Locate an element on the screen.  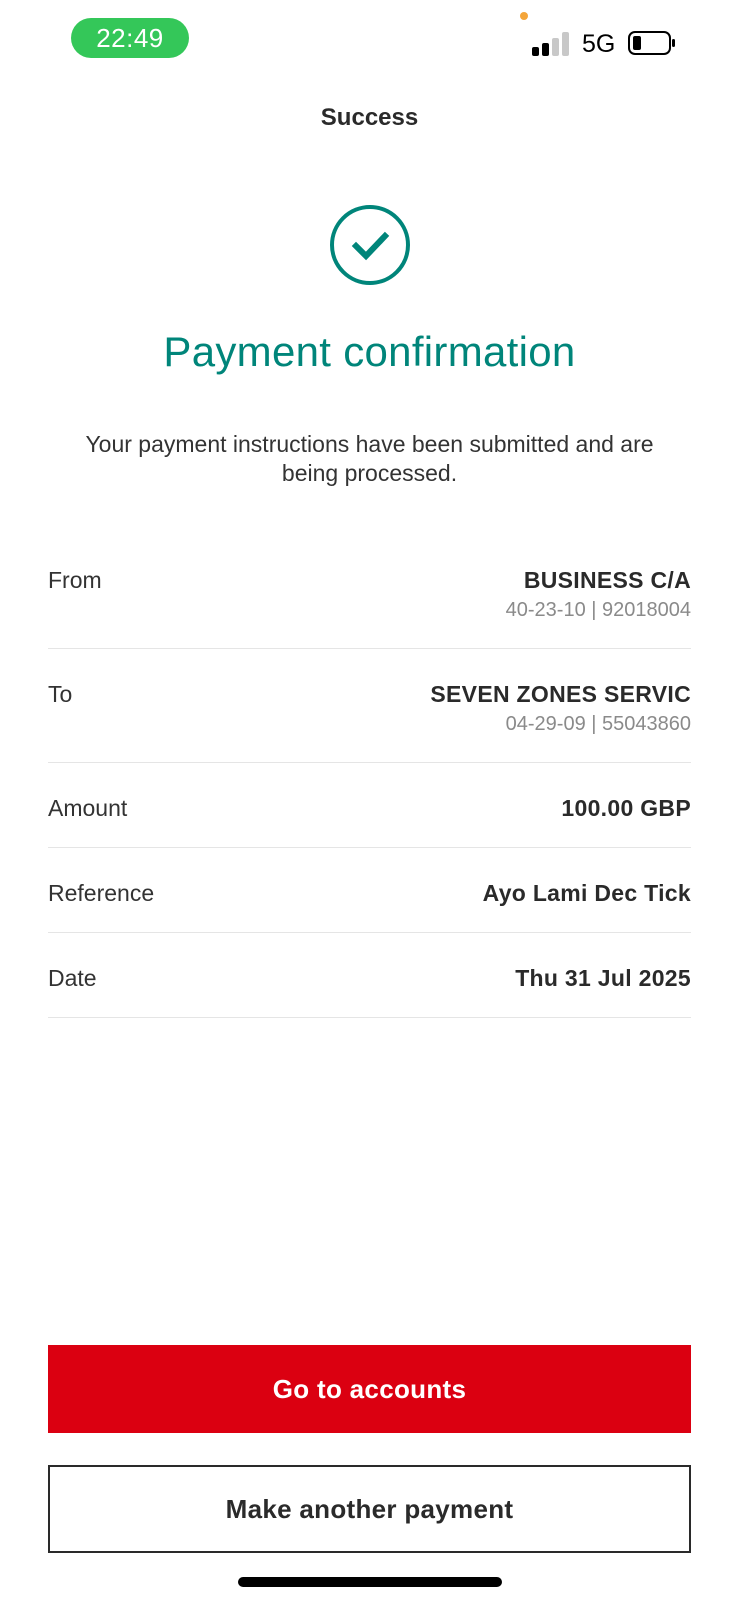
from-account-name: BUSINESS C/A is located at coordinates (607, 580).